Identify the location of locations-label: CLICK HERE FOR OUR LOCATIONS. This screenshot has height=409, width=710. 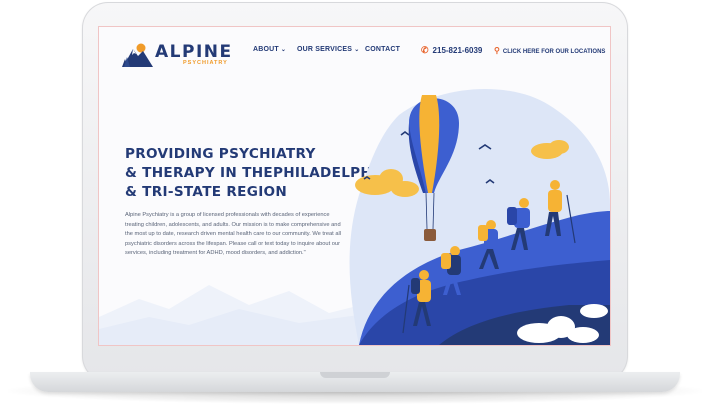
(554, 52).